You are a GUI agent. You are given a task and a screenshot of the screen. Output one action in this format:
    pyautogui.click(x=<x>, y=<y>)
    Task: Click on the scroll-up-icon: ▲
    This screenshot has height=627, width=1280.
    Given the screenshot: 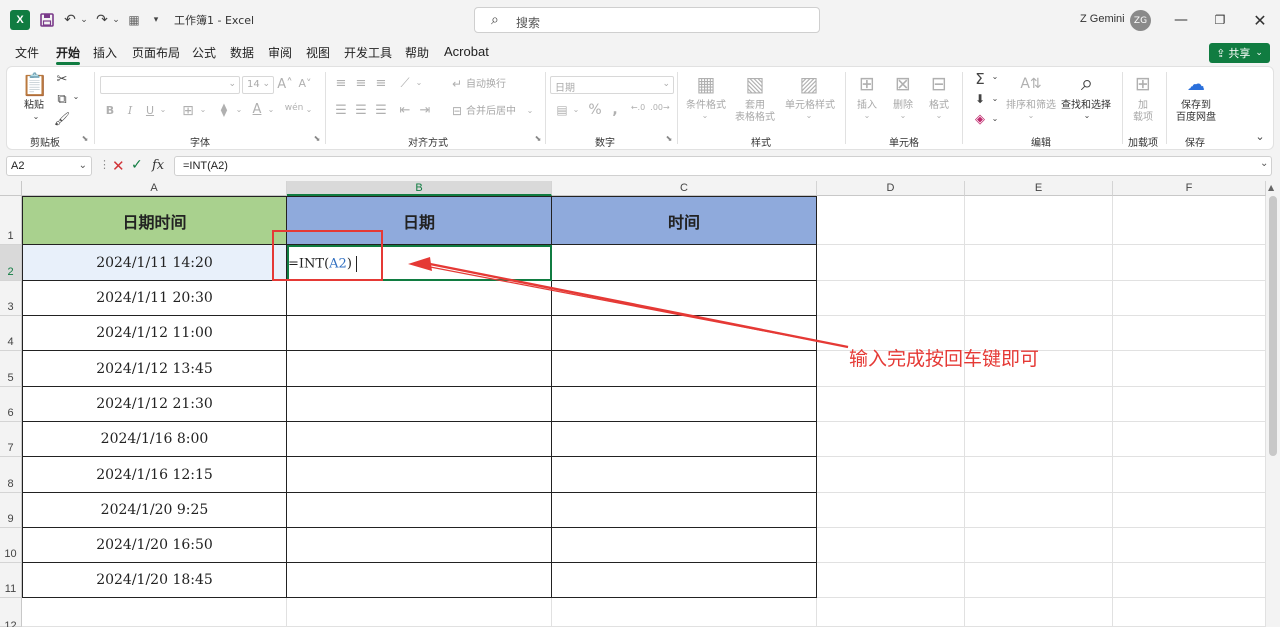 What is the action you would take?
    pyautogui.click(x=1271, y=187)
    